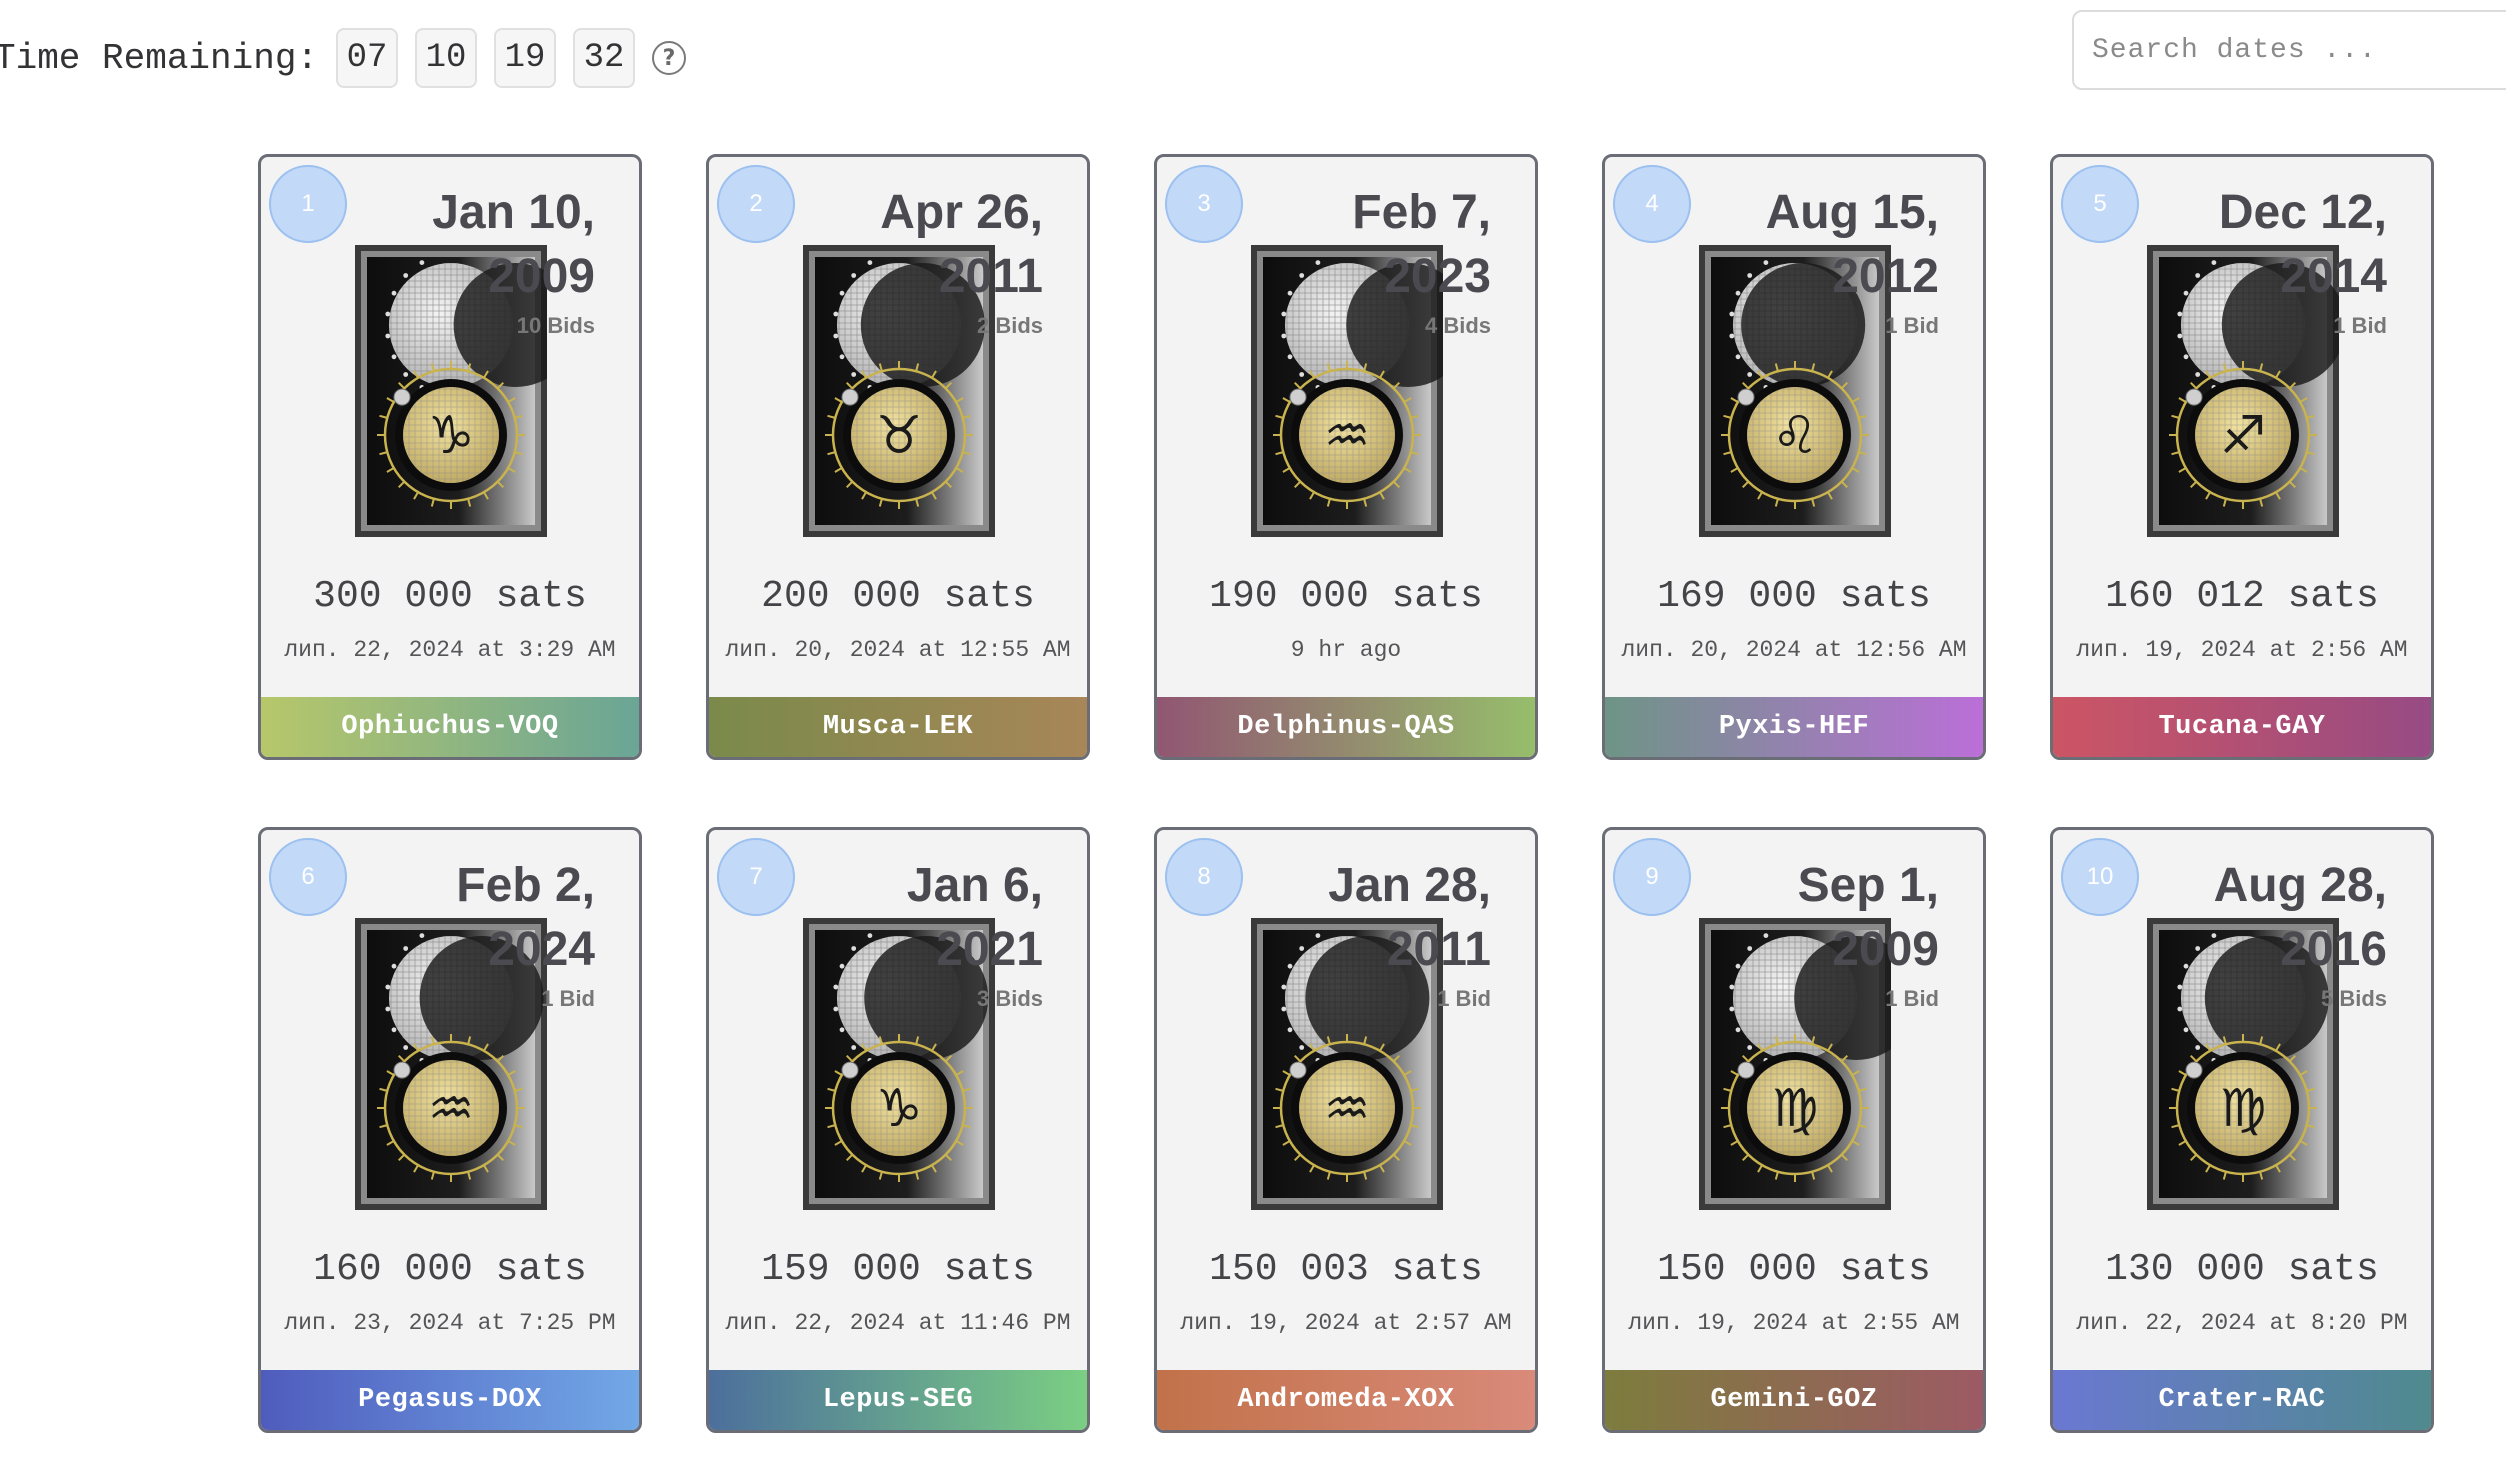 This screenshot has height=1460, width=2506. I want to click on bid-time: лип. 23, 2024 at 7:25 PM, so click(450, 1323).